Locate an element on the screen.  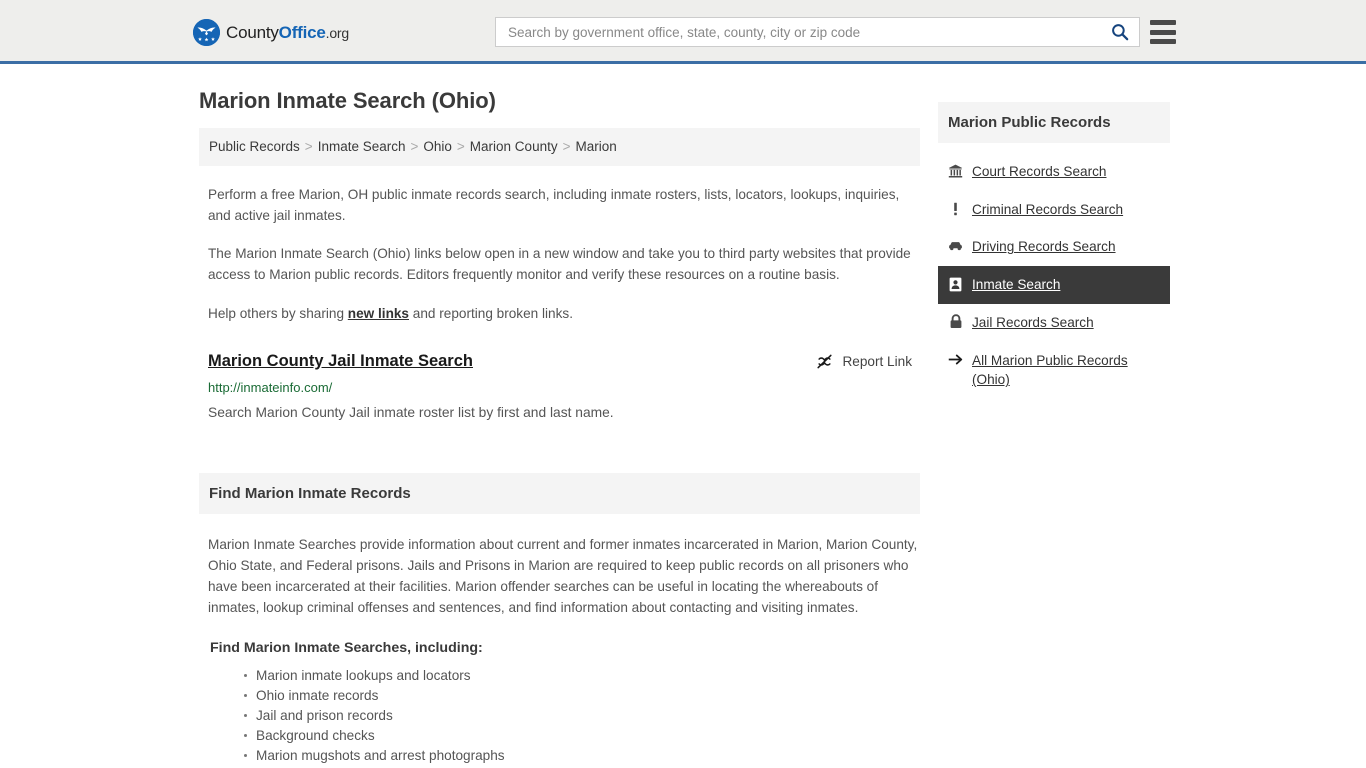
courthouse-icon is located at coordinates (955, 171).